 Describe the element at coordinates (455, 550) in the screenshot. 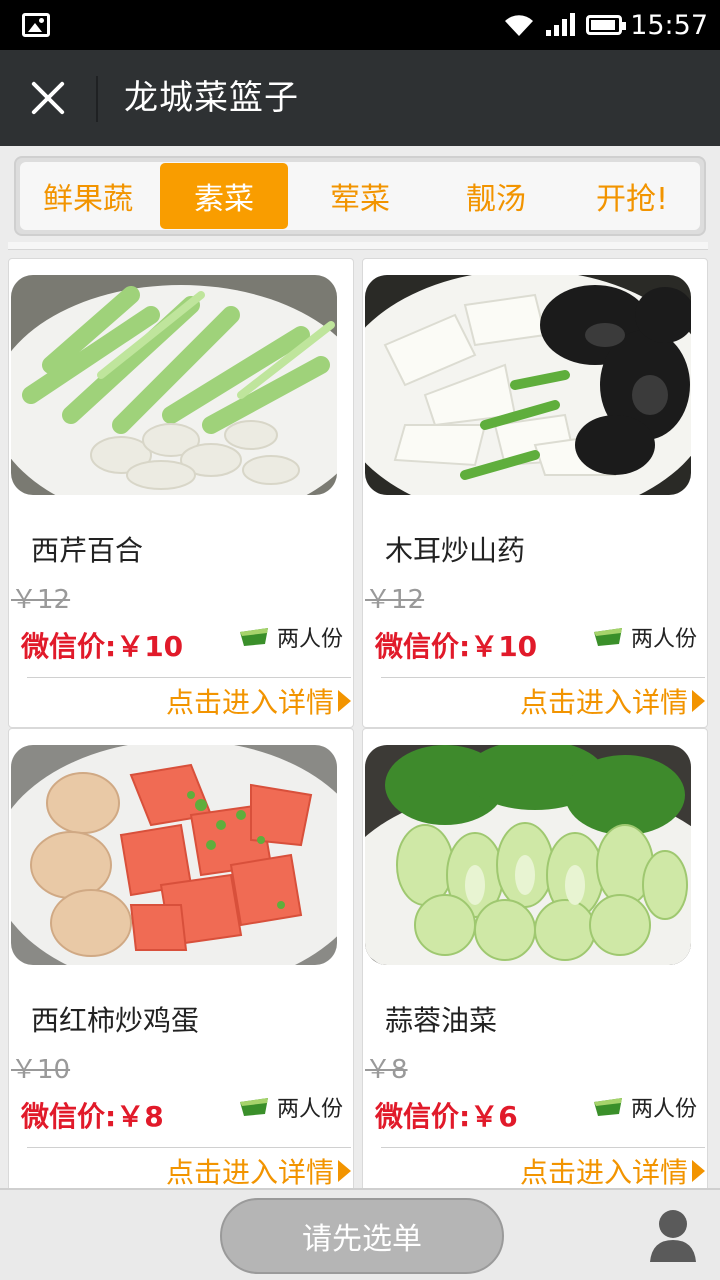

I see `product-name: 木耳炒山药` at that location.